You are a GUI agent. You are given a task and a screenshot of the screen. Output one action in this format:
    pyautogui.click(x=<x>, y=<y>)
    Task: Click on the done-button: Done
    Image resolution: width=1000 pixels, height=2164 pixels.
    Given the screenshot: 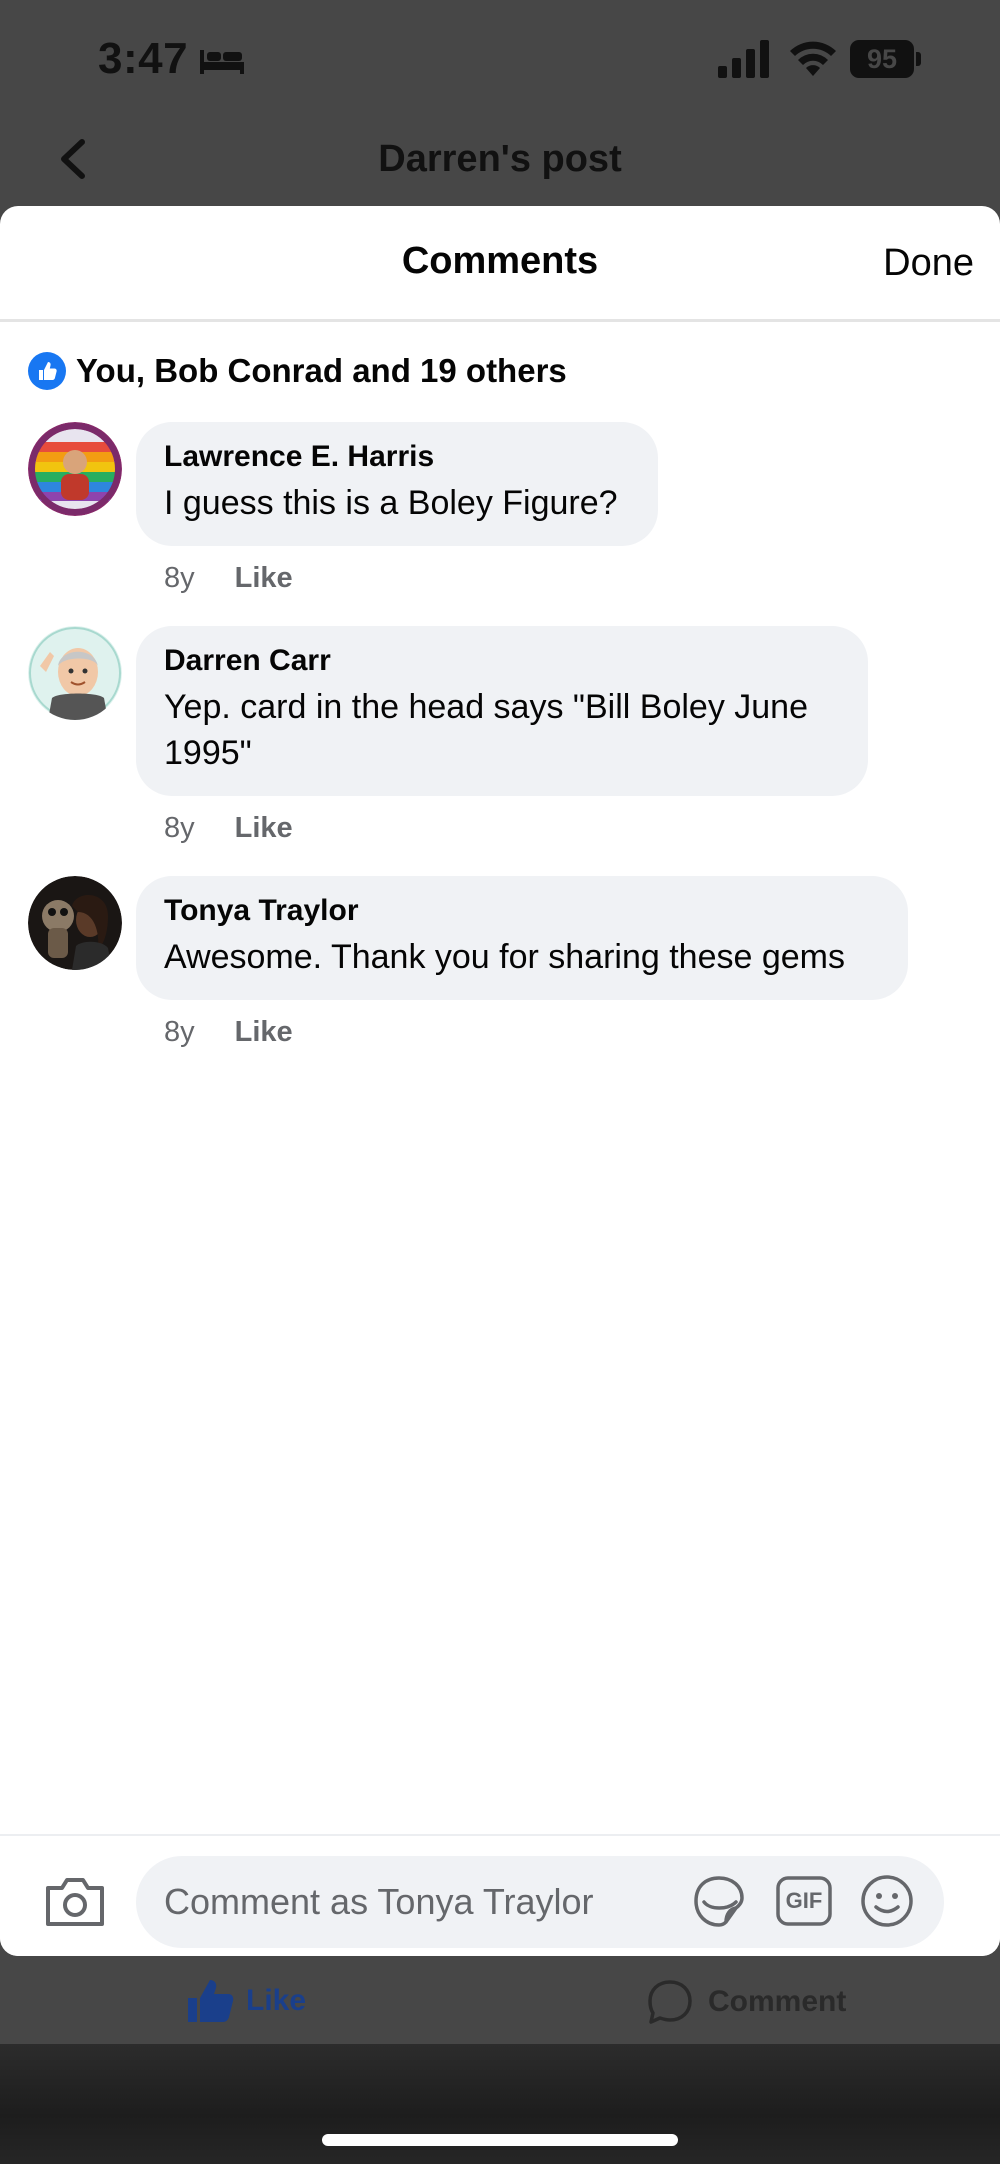 What is the action you would take?
    pyautogui.click(x=928, y=263)
    